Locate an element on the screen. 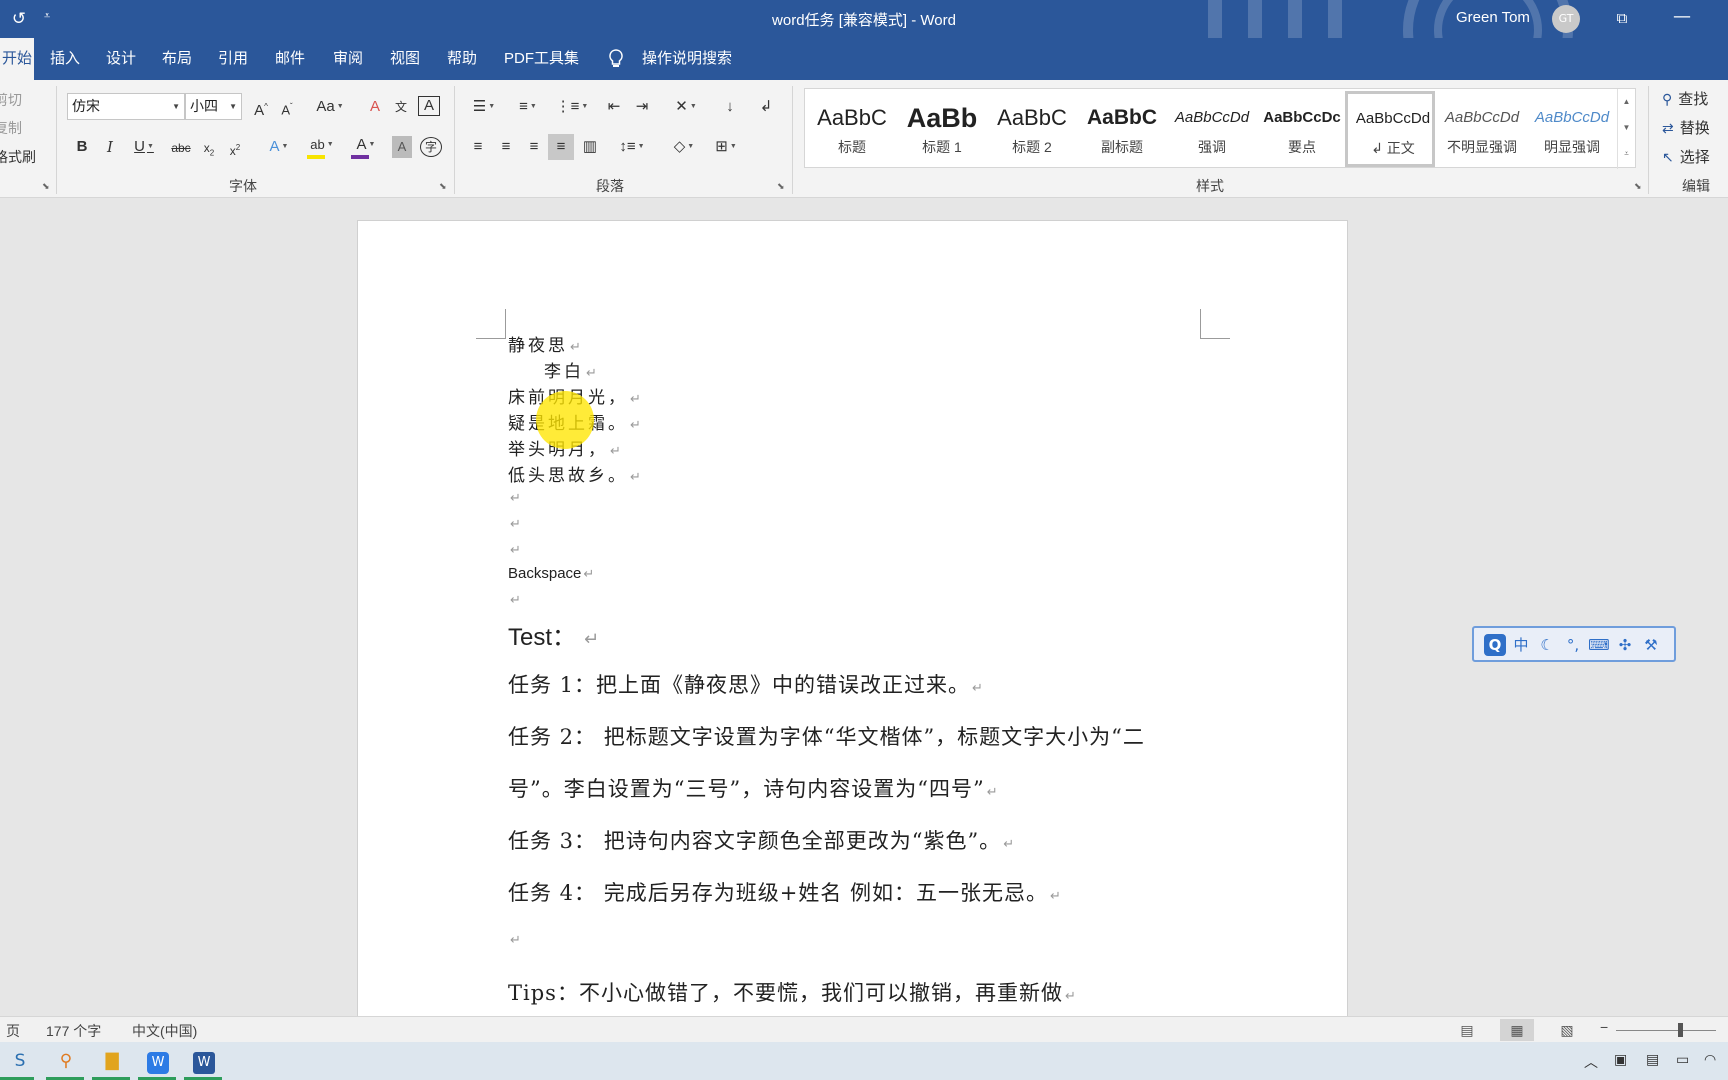 This screenshot has width=1728, height=1080. format-painter-button: 格式刷 is located at coordinates (18, 157).